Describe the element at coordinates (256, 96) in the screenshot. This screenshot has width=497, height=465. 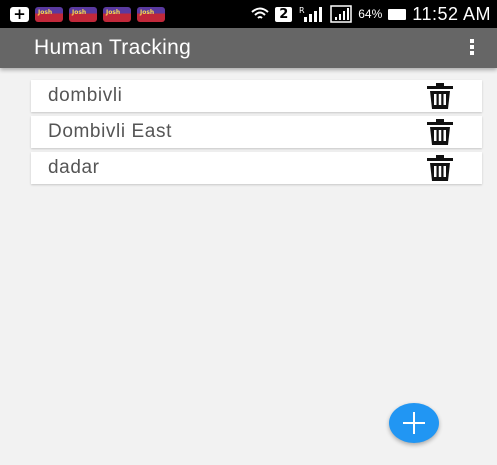
I see `list-item: dombivli` at that location.